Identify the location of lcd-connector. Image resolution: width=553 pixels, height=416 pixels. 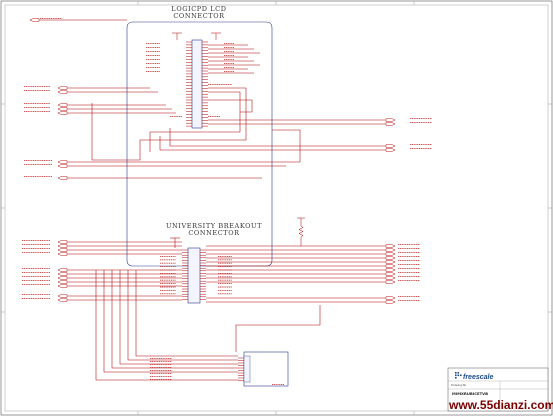
(196, 80).